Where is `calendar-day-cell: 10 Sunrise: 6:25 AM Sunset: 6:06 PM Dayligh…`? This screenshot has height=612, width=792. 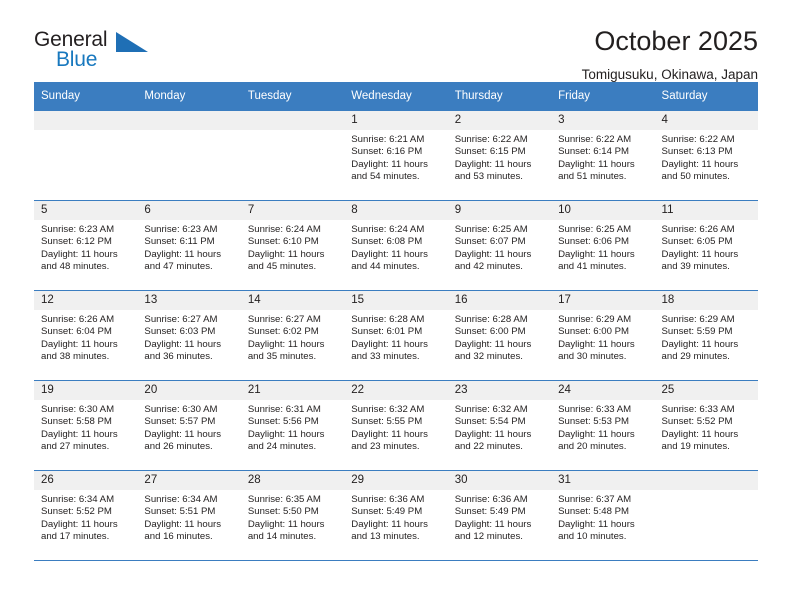 calendar-day-cell: 10 Sunrise: 6:25 AM Sunset: 6:06 PM Dayligh… is located at coordinates (603, 245).